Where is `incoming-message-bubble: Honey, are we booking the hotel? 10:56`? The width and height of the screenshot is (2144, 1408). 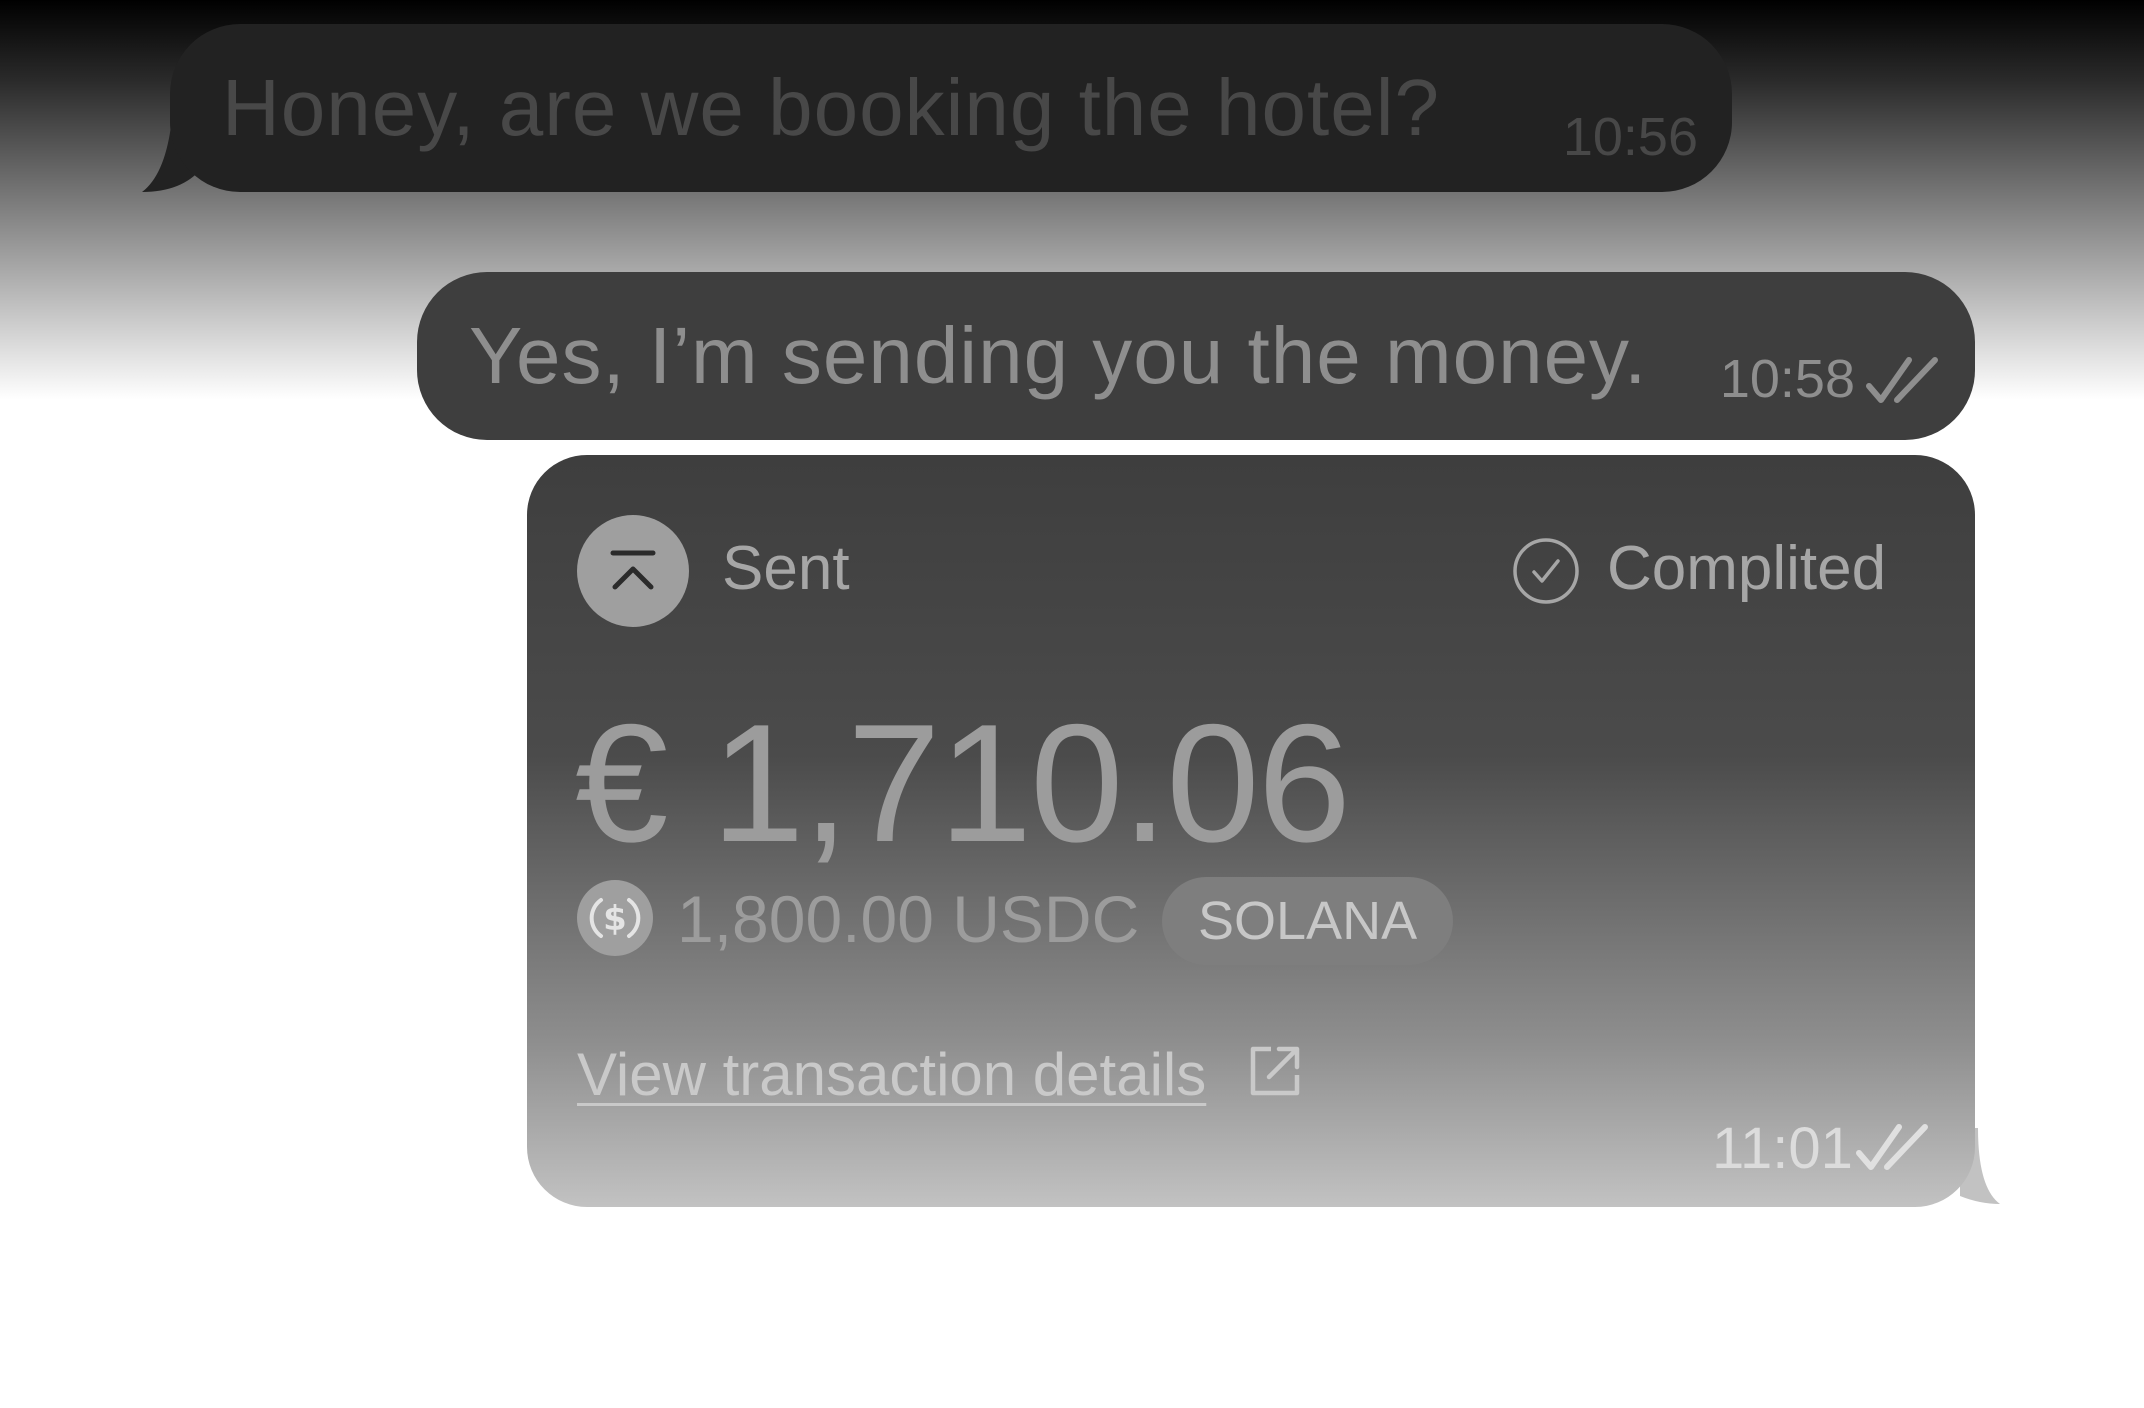 incoming-message-bubble: Honey, are we booking the hotel? 10:56 is located at coordinates (951, 108).